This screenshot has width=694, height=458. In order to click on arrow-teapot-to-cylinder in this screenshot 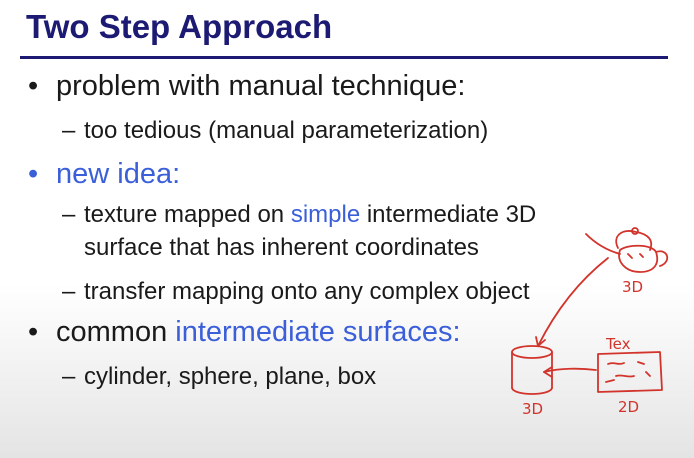, I will do `click(573, 302)`.